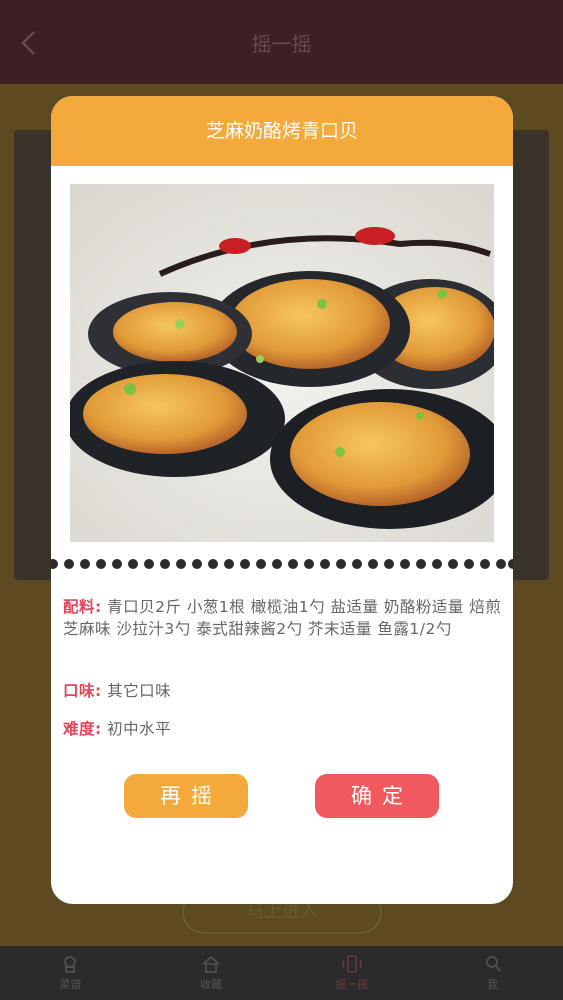 The width and height of the screenshot is (563, 1000). What do you see at coordinates (139, 691) in the screenshot?
I see `taste-value: 其它口味` at bounding box center [139, 691].